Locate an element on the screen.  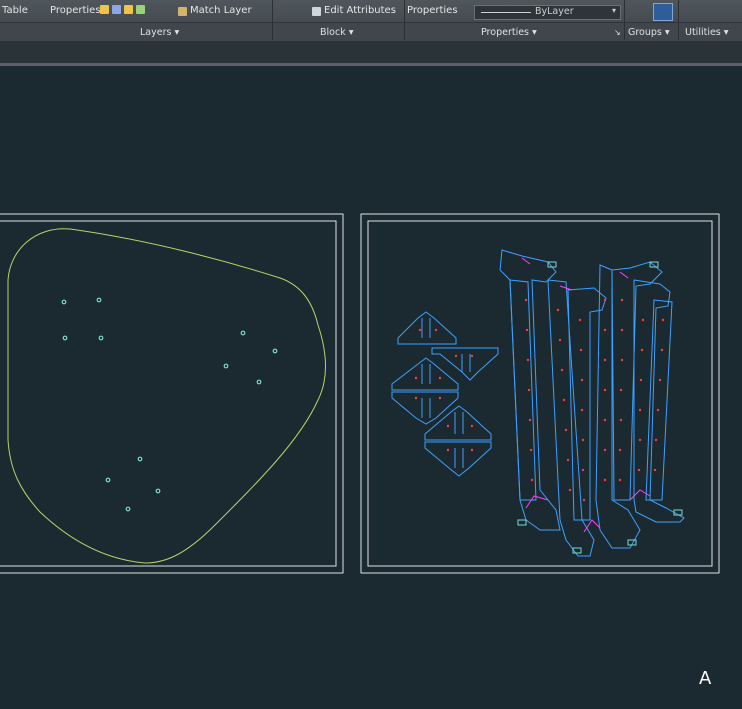
bracket-parts is located at coordinates (445, 394).